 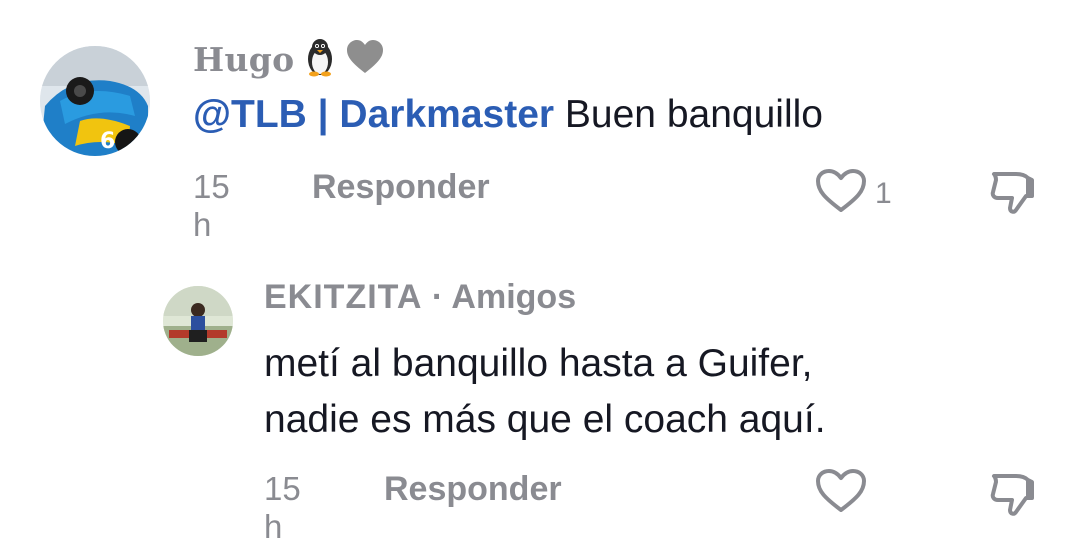 I want to click on avatar-image: 6, so click(x=95, y=101).